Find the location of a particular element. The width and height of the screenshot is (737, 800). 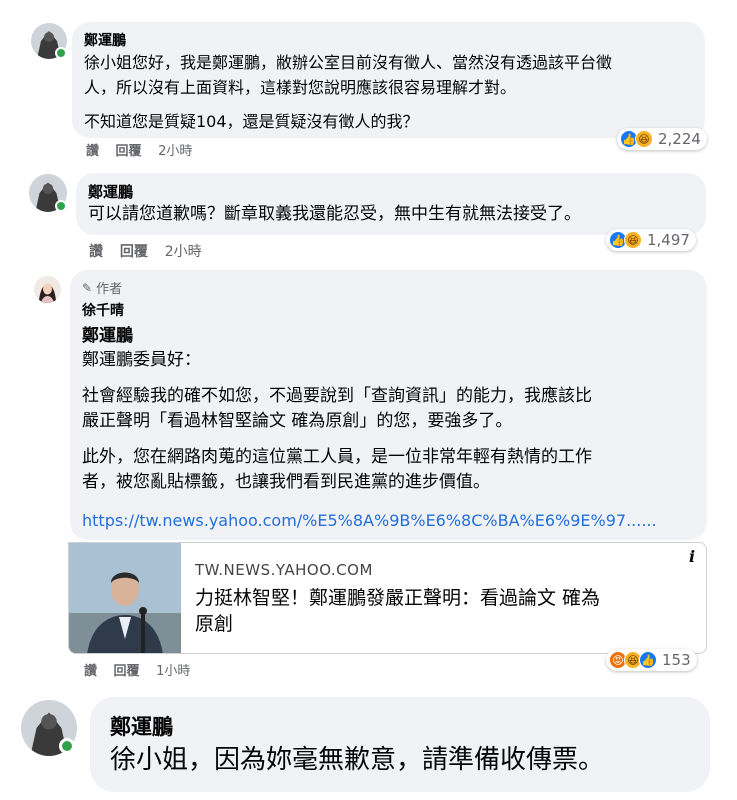

comment-bubble: 鄭運鵬 徐小姐，因為妳毫無歉意，請準備收傳票。 is located at coordinates (400, 744).